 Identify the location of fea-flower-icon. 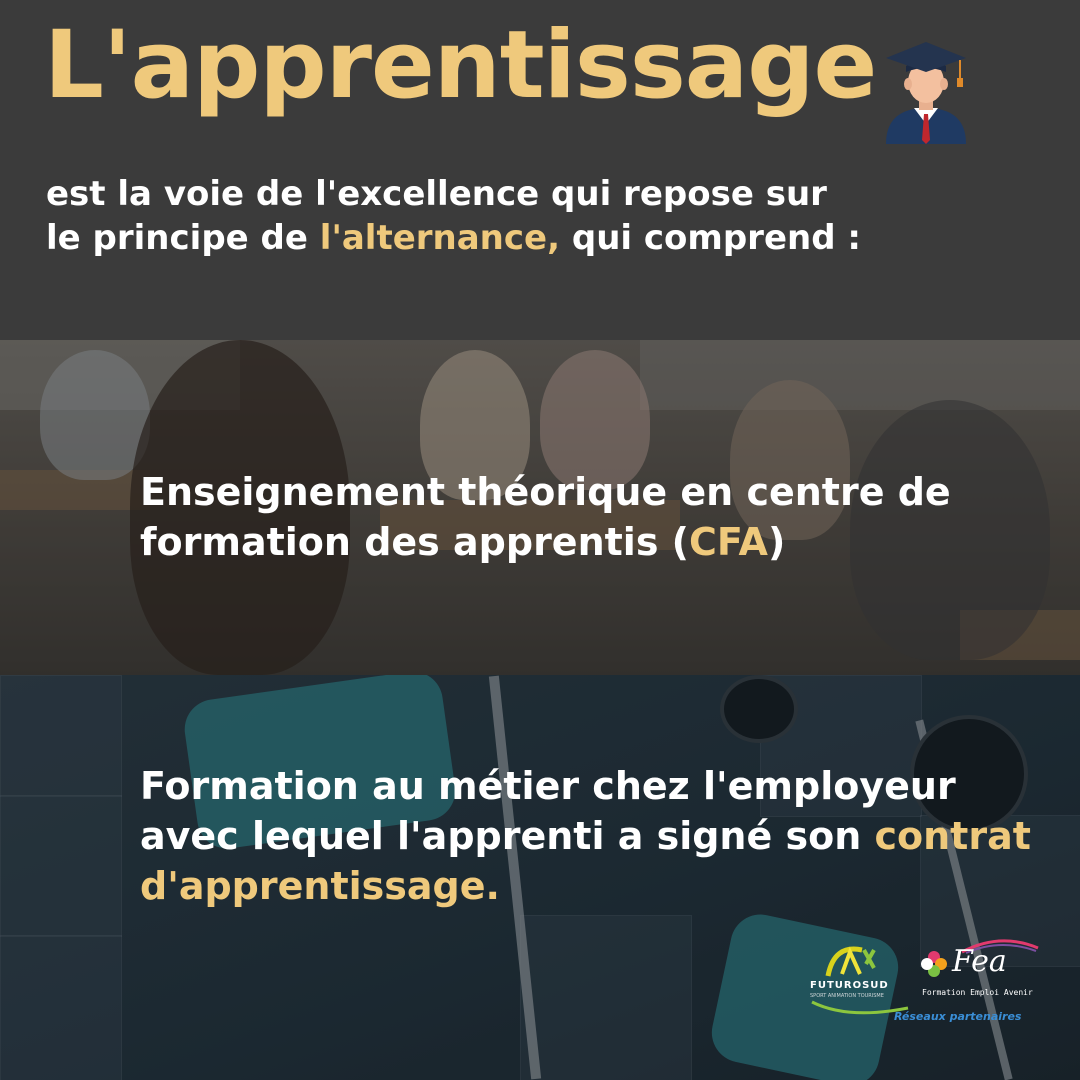
(934, 964).